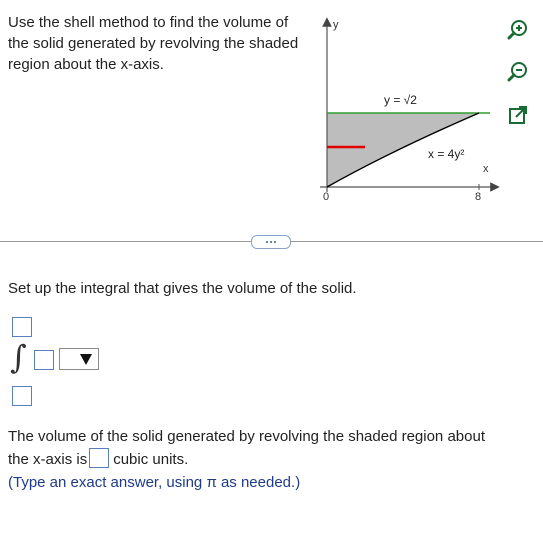 The width and height of the screenshot is (543, 552). I want to click on result-suffix: cubic units., so click(151, 459).